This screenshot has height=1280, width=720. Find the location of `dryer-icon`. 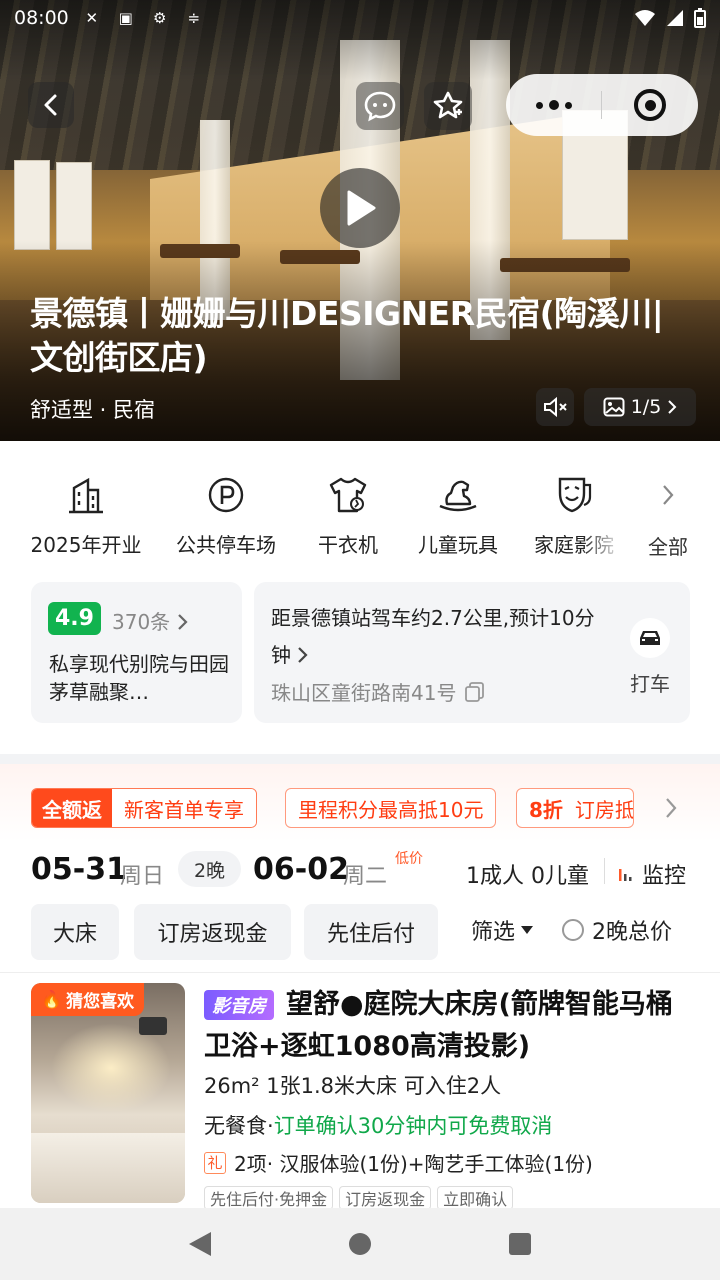

dryer-icon is located at coordinates (348, 495).